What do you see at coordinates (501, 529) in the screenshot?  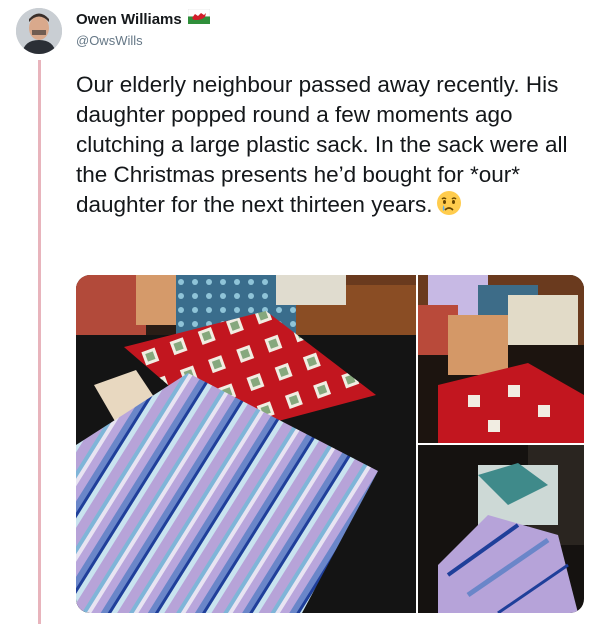 I see `bottom-right-photo` at bounding box center [501, 529].